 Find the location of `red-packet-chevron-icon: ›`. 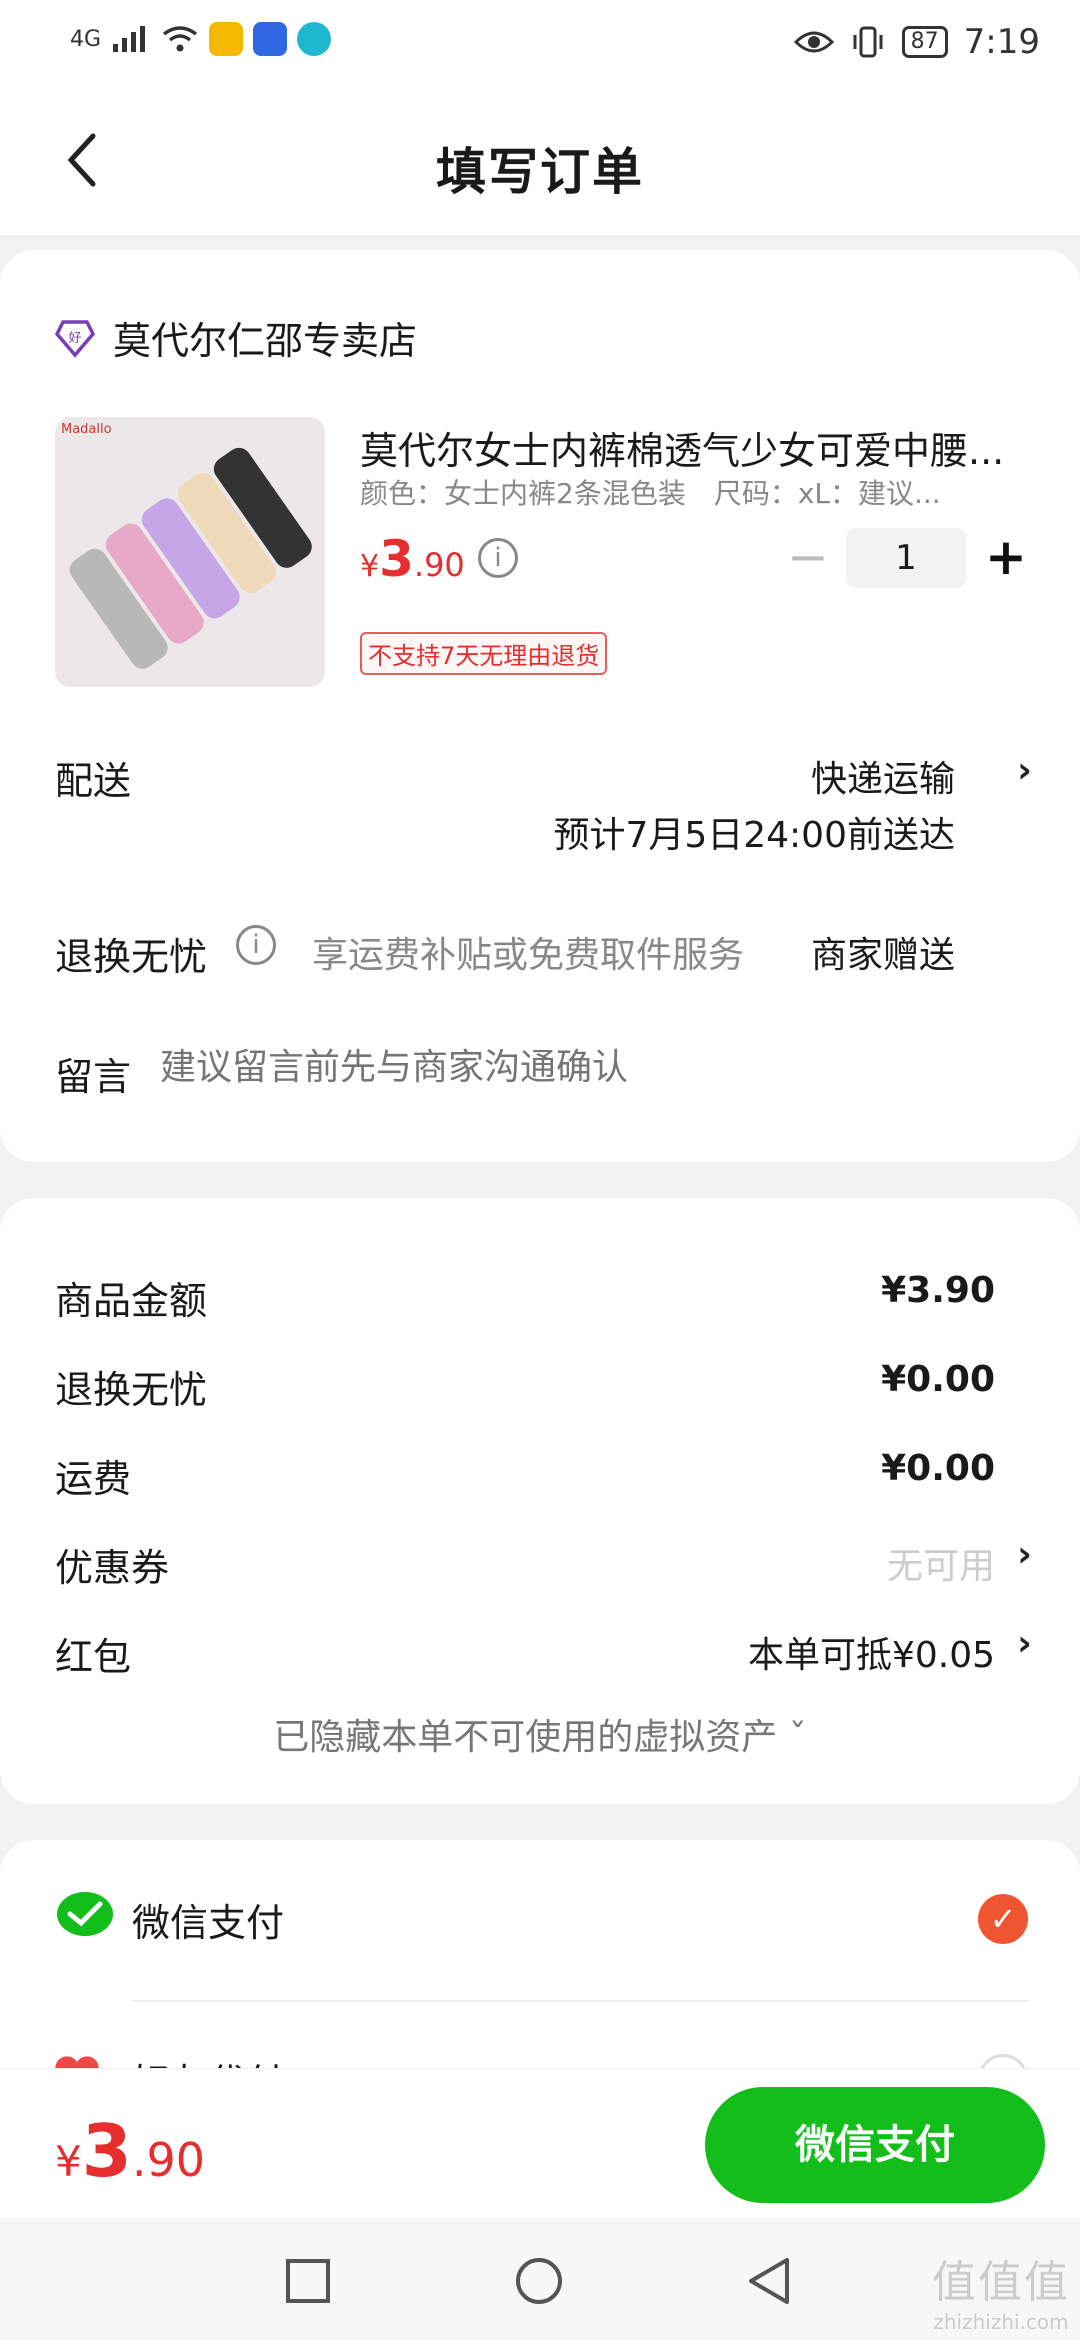

red-packet-chevron-icon: › is located at coordinates (1024, 1643).